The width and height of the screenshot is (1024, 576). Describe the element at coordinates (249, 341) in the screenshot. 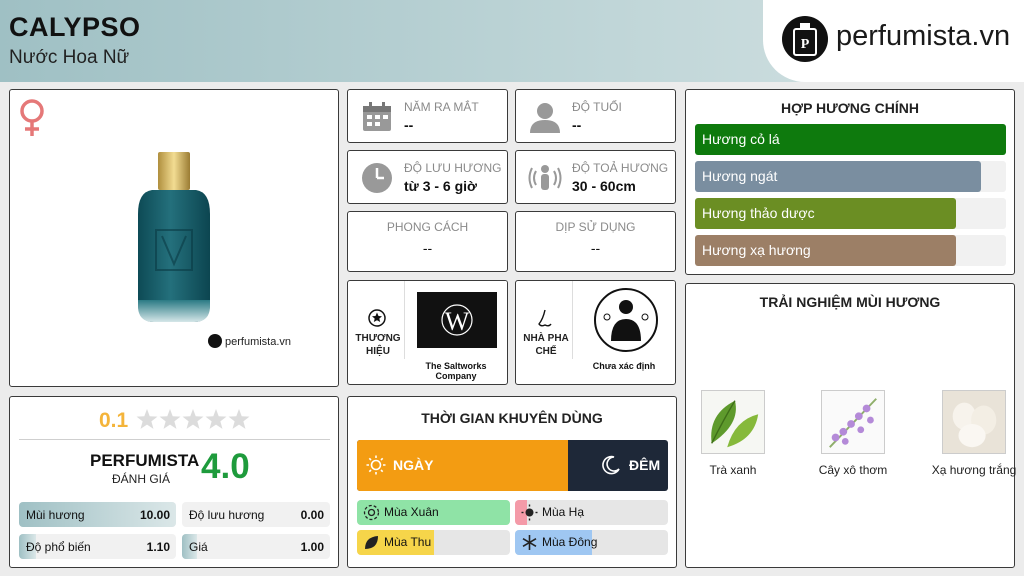

I see `watermark: perfumista.vn` at that location.